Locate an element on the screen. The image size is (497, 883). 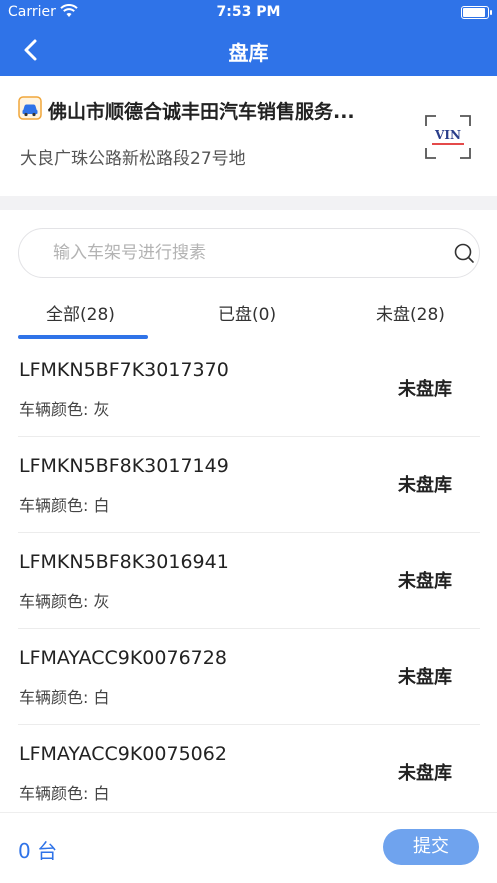
vehicle-vin: LFMAYACC9K0075062 is located at coordinates (123, 754).